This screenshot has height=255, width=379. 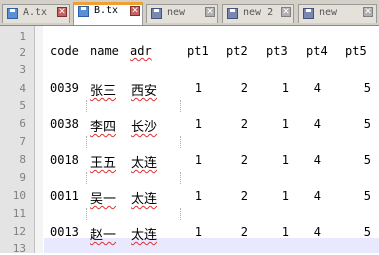 I want to click on tab-label: new 2, so click(x=258, y=12).